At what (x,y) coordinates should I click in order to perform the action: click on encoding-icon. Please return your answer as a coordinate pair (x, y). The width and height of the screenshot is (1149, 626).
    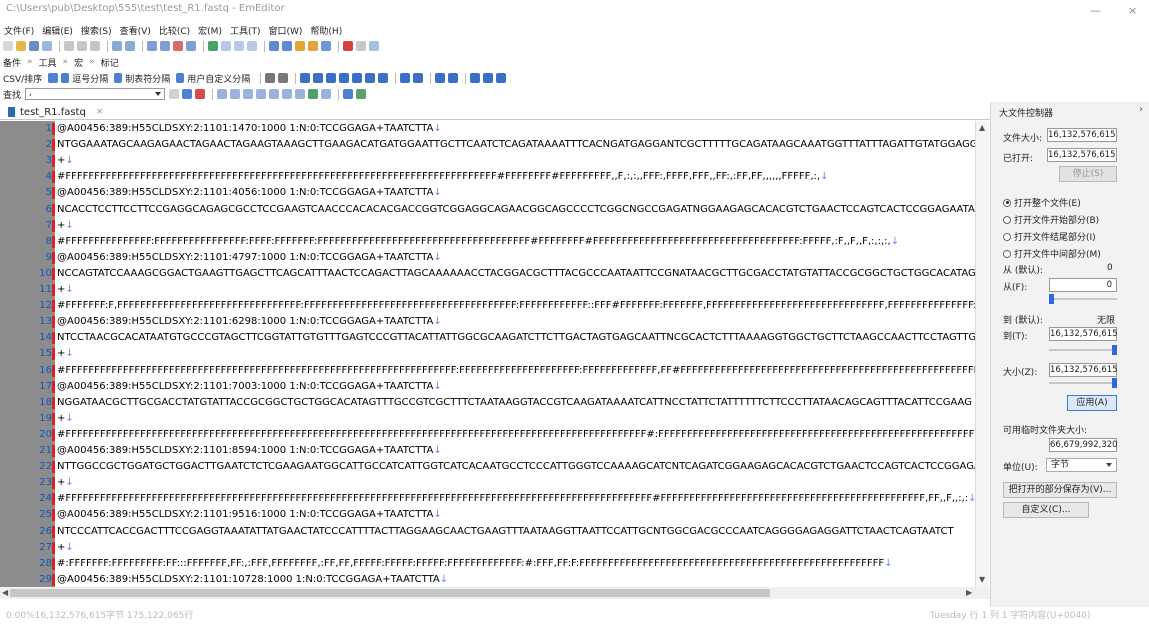
    Looking at the image, I should click on (274, 46).